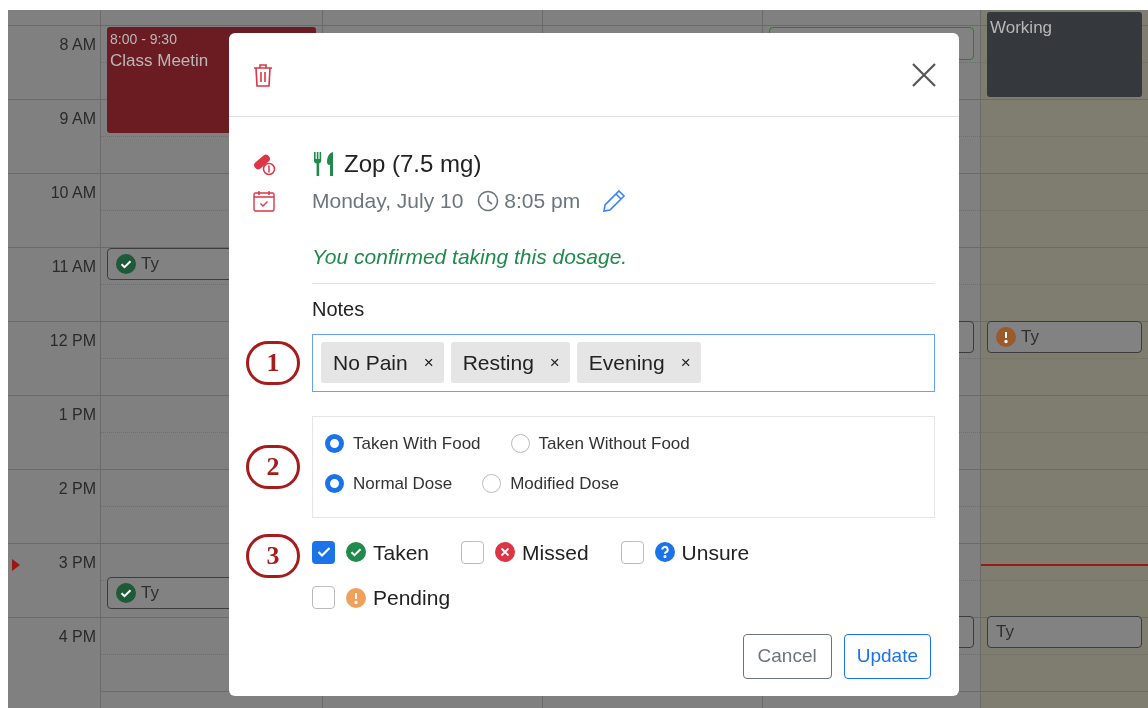 Image resolution: width=1148 pixels, height=708 pixels. What do you see at coordinates (73, 193) in the screenshot?
I see `hour-label: 10 AM` at bounding box center [73, 193].